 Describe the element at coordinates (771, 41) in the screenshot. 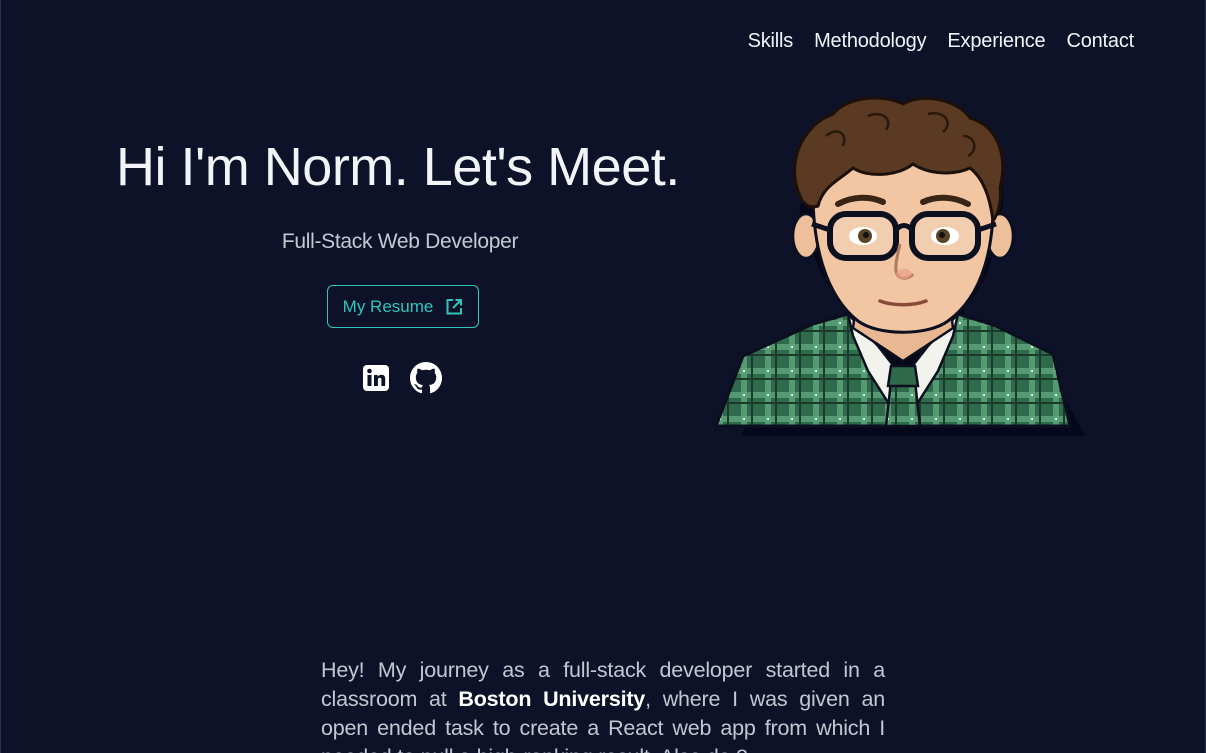

I see `nav-skills: Skills` at that location.